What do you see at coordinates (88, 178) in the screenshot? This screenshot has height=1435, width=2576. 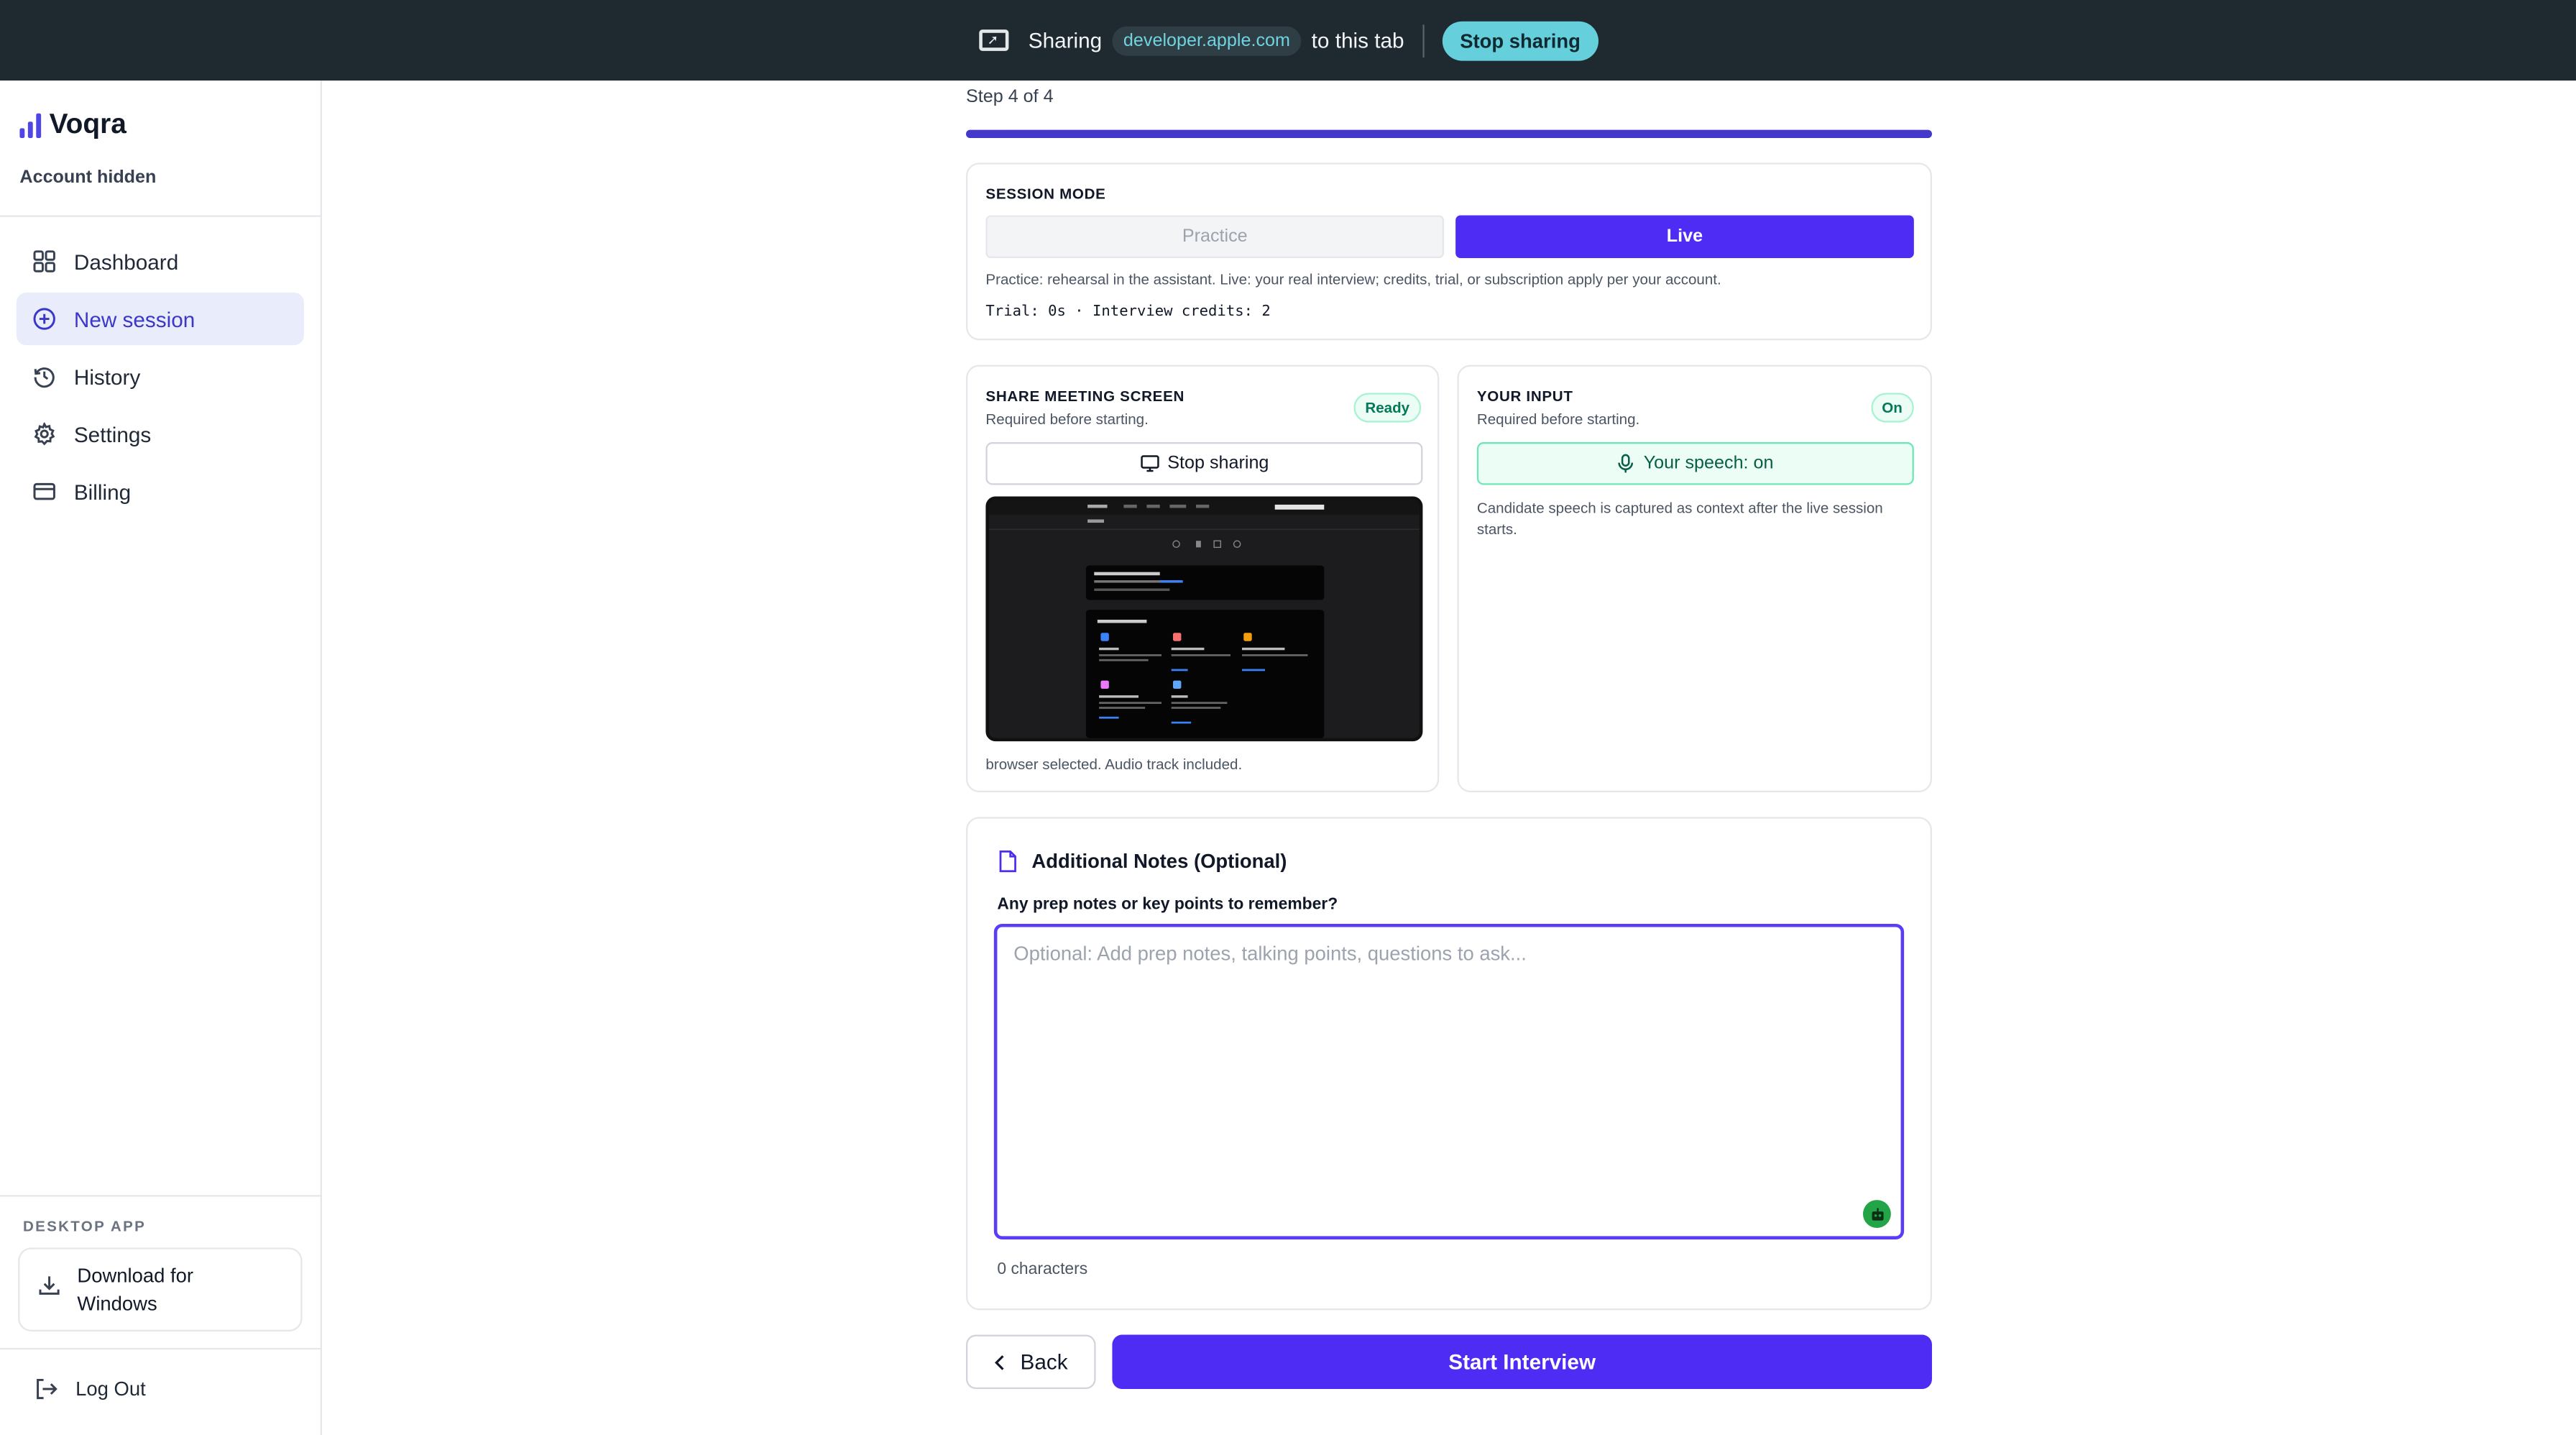 I see `account-label: Account hidden` at bounding box center [88, 178].